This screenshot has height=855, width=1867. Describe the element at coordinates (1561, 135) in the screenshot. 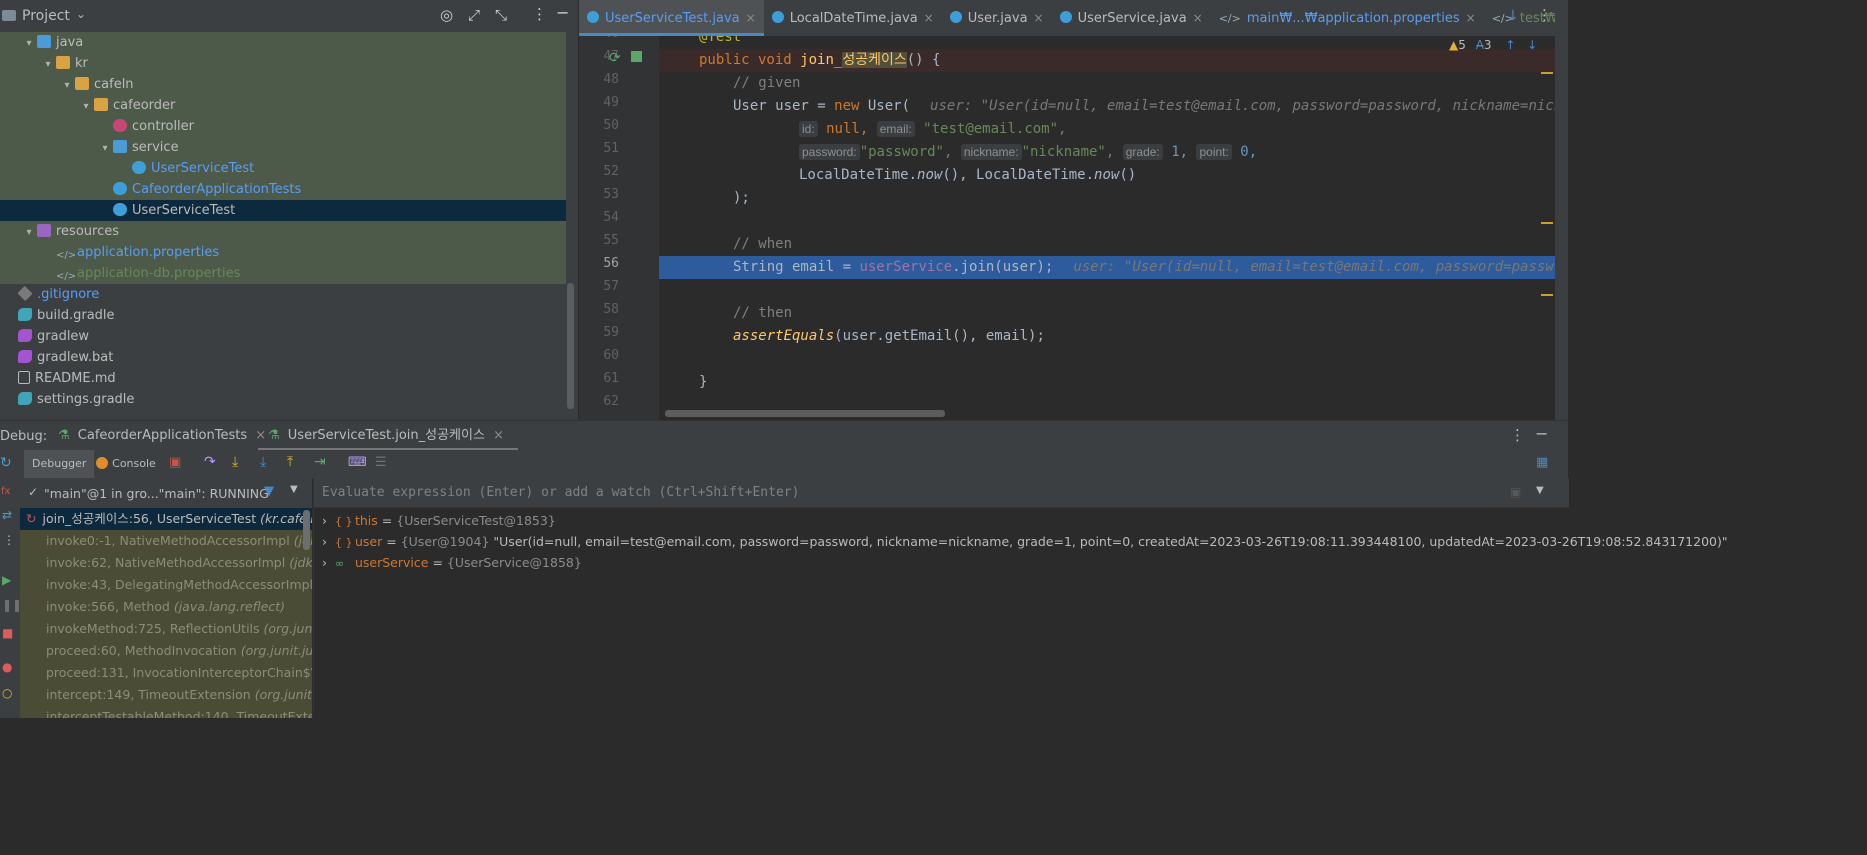

I see `gradle-tool-button` at that location.